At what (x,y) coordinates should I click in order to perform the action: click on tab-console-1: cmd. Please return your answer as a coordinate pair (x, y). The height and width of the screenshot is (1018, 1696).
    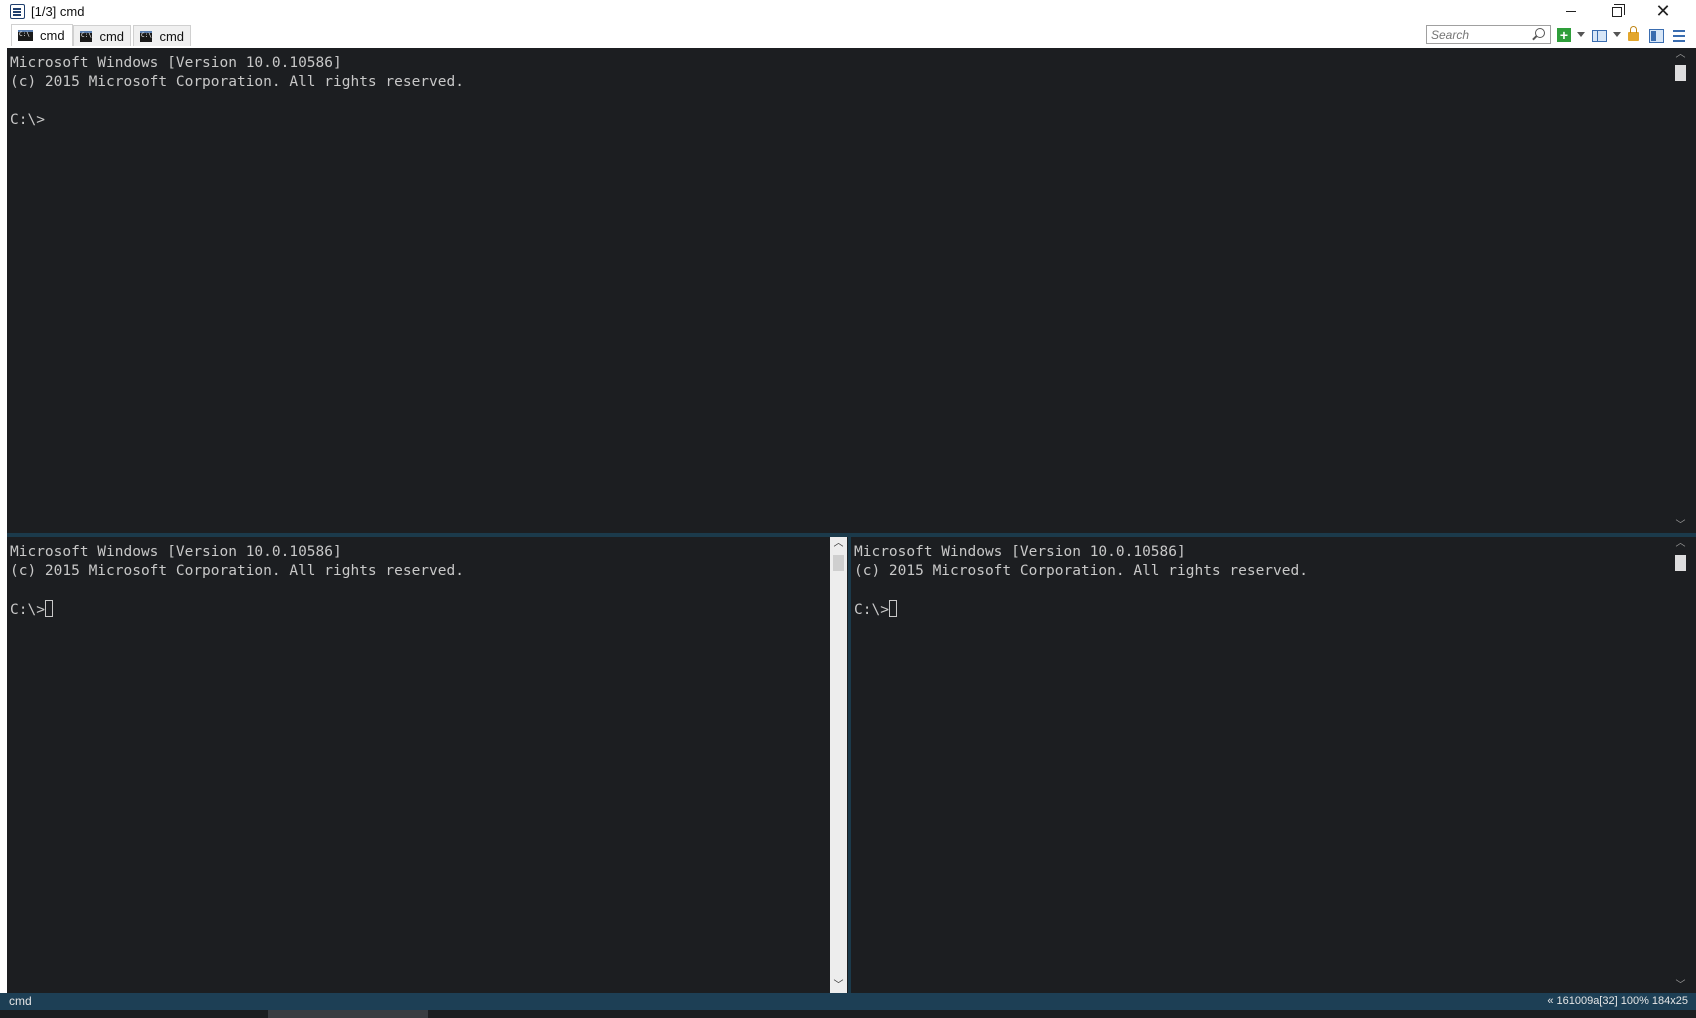
    Looking at the image, I should click on (42, 35).